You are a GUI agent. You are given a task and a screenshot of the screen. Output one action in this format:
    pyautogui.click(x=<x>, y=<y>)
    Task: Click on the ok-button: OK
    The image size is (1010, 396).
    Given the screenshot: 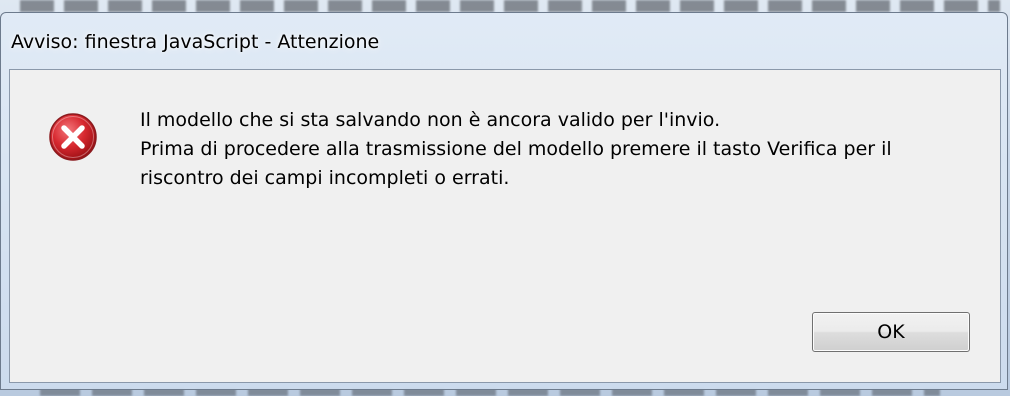 What is the action you would take?
    pyautogui.click(x=891, y=332)
    